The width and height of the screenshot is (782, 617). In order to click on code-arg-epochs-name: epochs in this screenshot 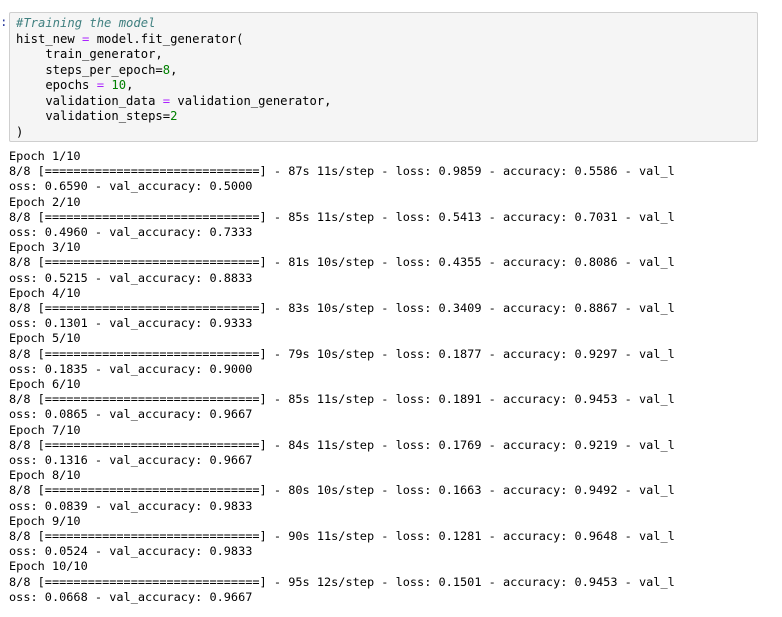, I will do `click(56, 85)`.